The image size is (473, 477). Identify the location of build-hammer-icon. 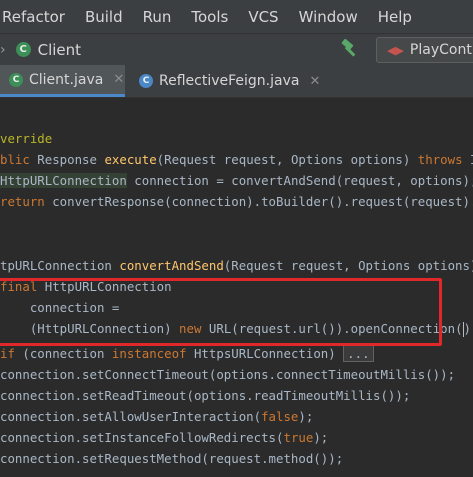
(350, 49).